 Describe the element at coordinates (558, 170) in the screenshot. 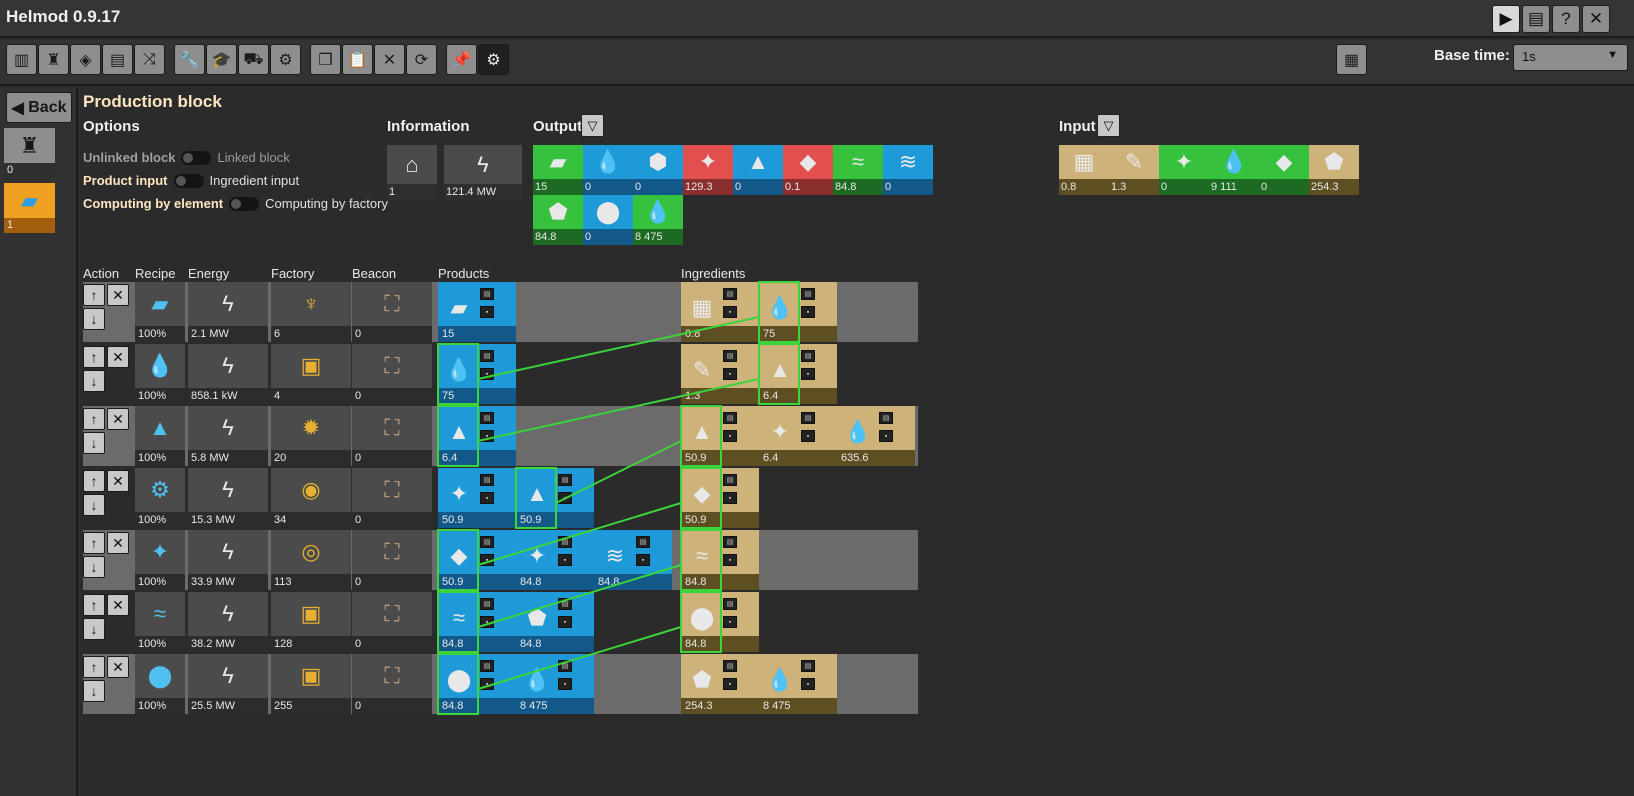

I see `output-item: ▰ 15` at that location.